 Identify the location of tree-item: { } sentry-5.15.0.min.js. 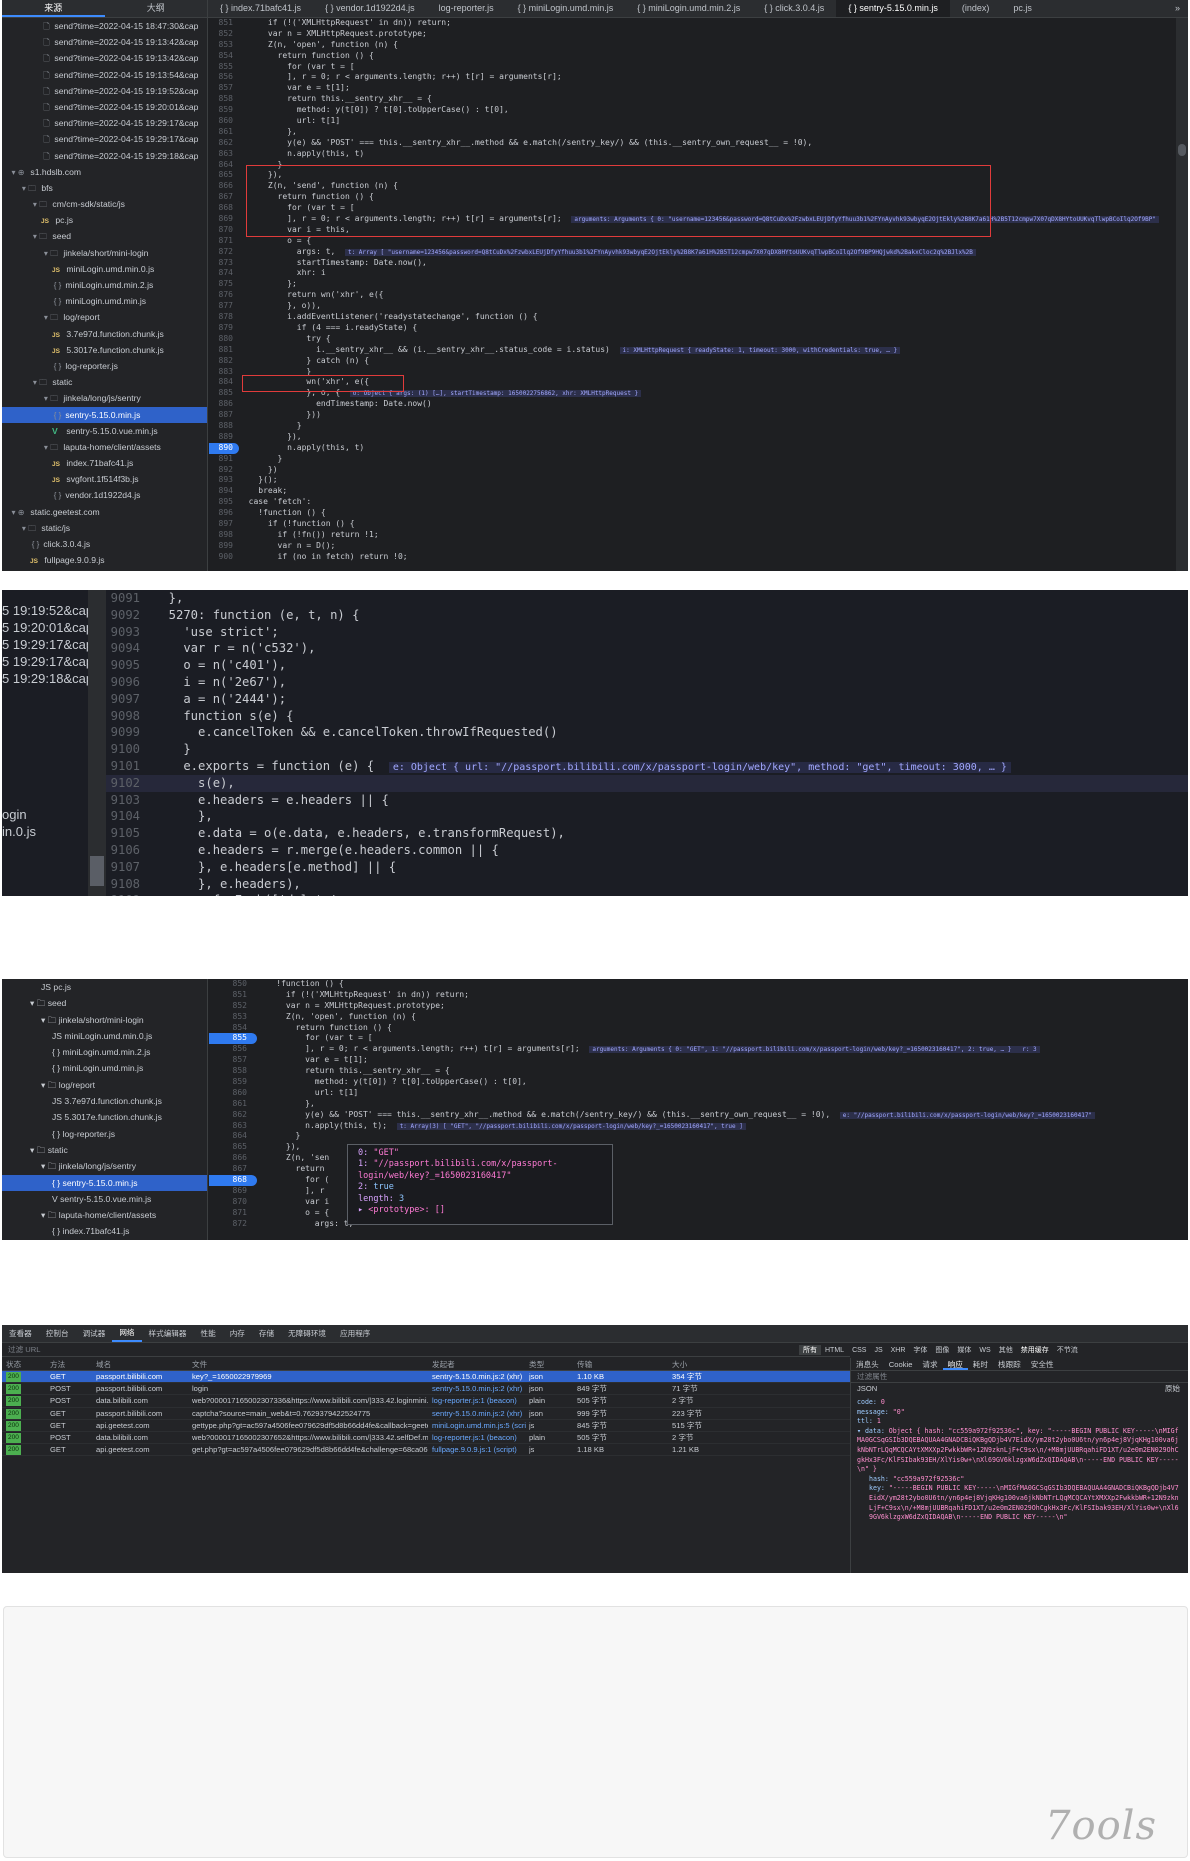
(104, 414).